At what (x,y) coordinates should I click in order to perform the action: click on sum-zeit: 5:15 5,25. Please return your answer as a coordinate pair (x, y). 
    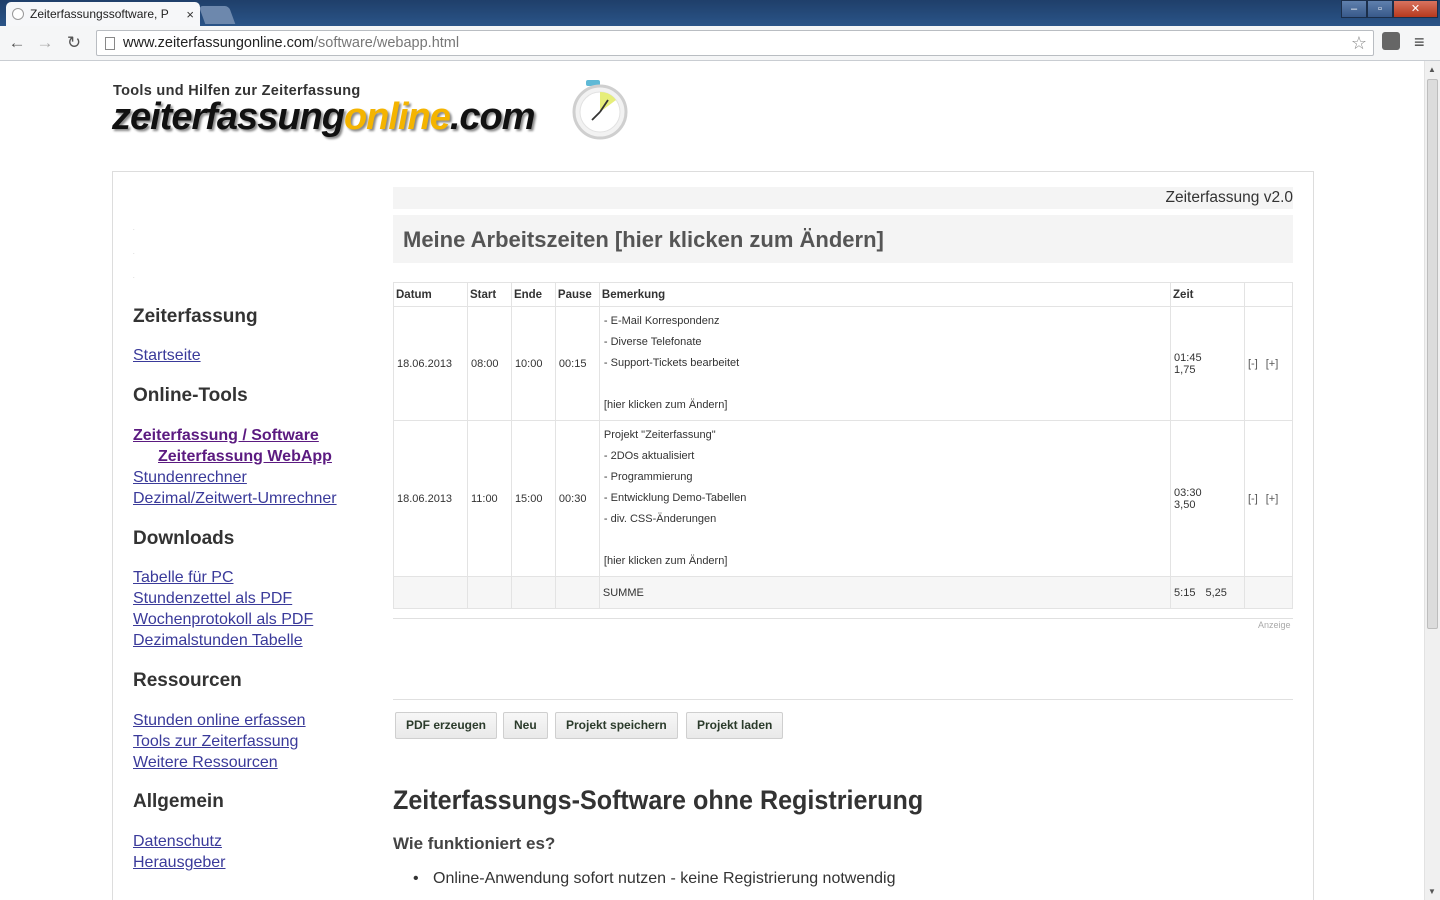
    Looking at the image, I should click on (1207, 592).